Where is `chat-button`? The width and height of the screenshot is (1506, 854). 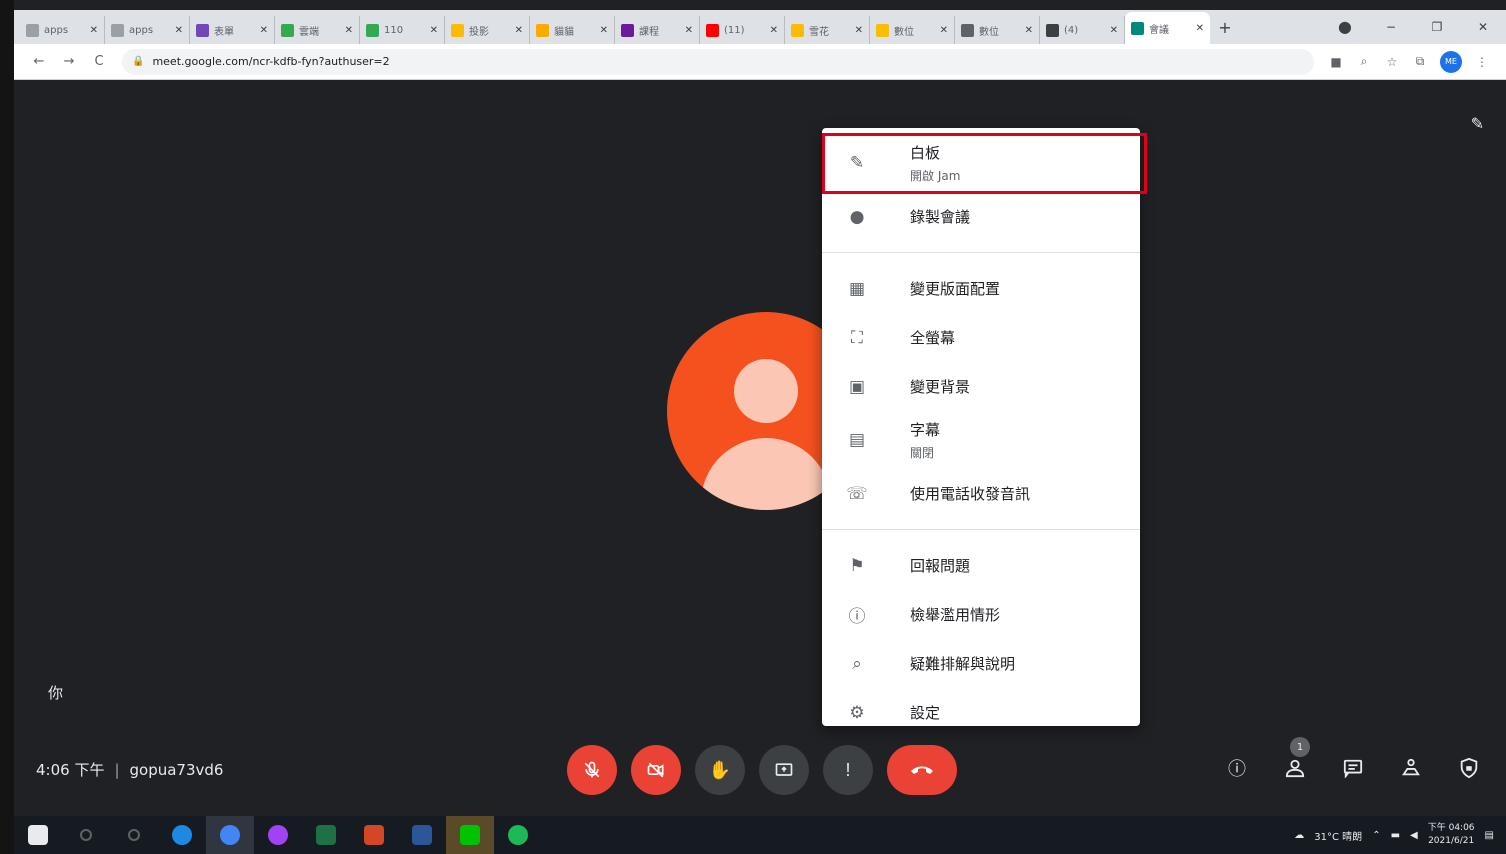 chat-button is located at coordinates (1353, 768).